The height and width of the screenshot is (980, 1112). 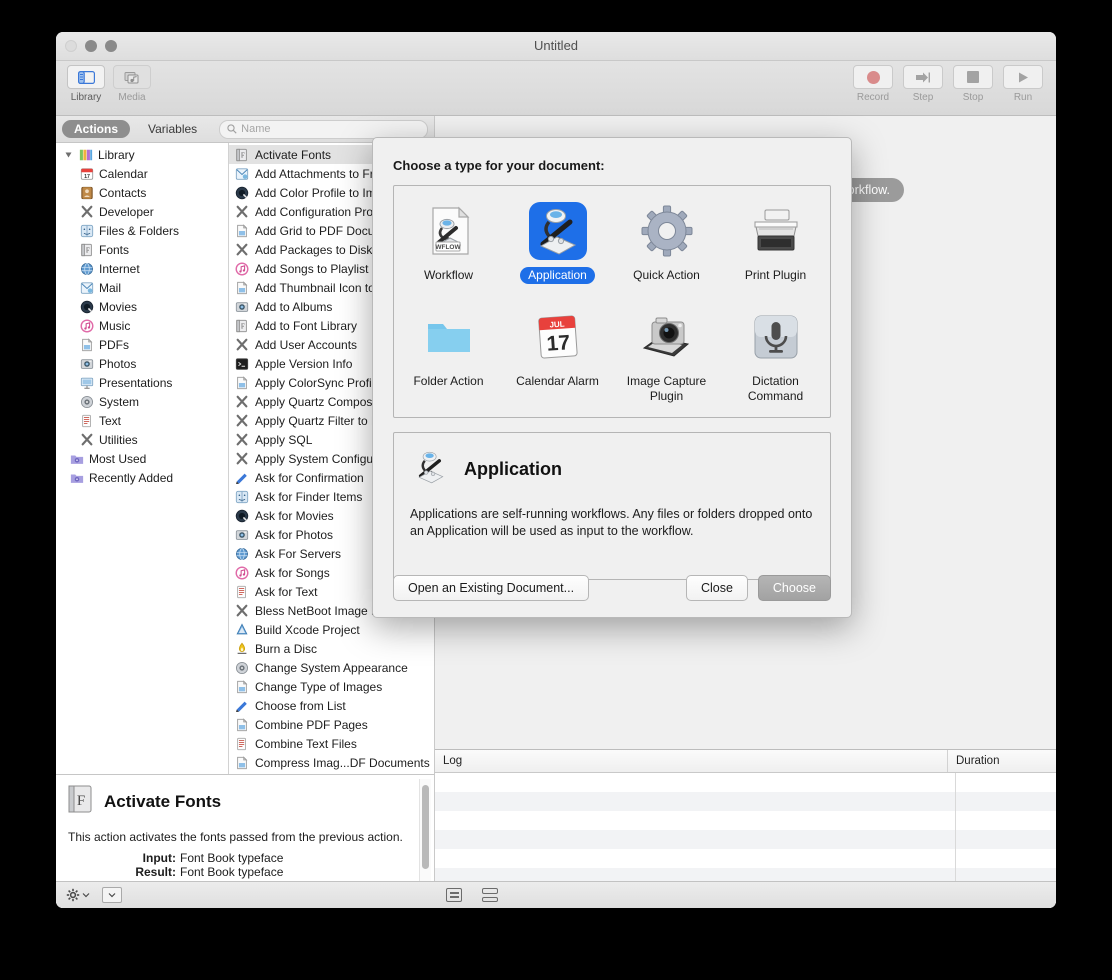 I want to click on category-item-contacts: Contacts, so click(x=142, y=192).